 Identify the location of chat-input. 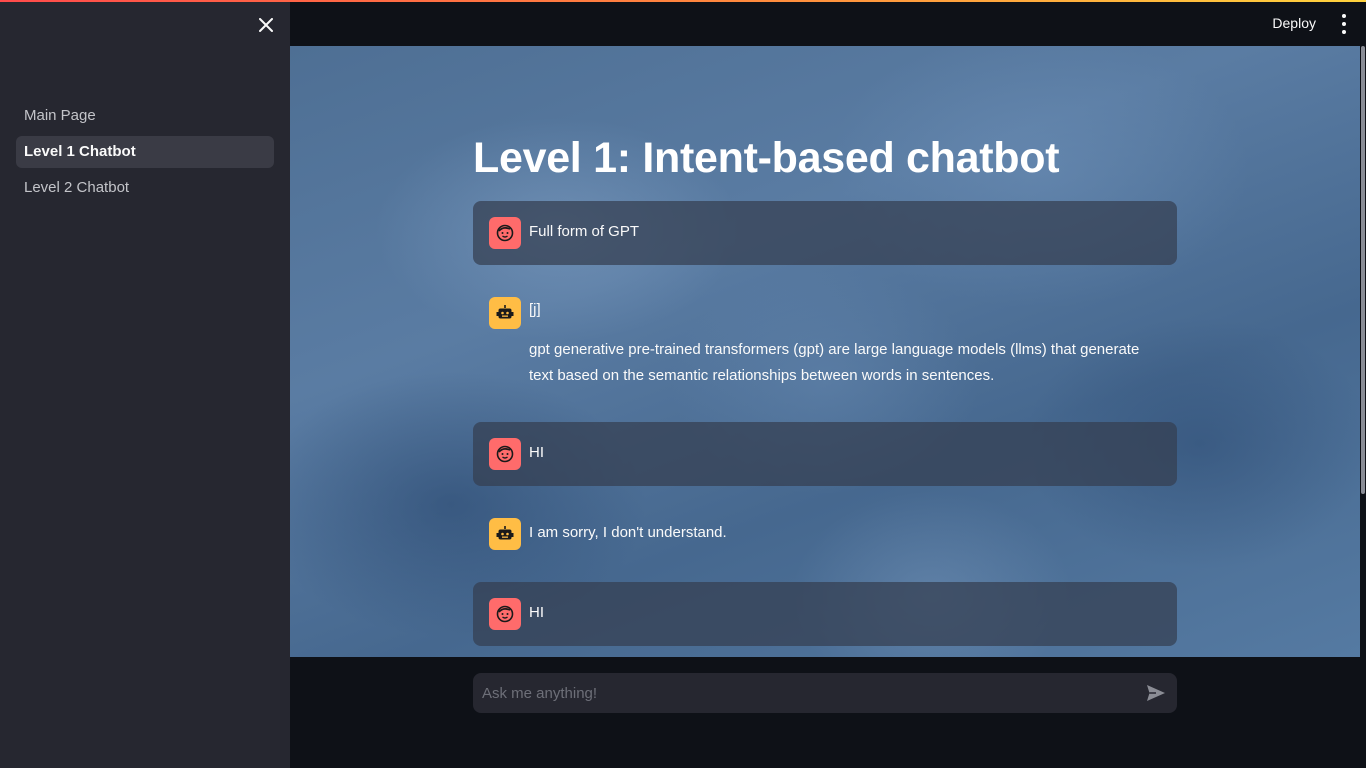
(798, 693).